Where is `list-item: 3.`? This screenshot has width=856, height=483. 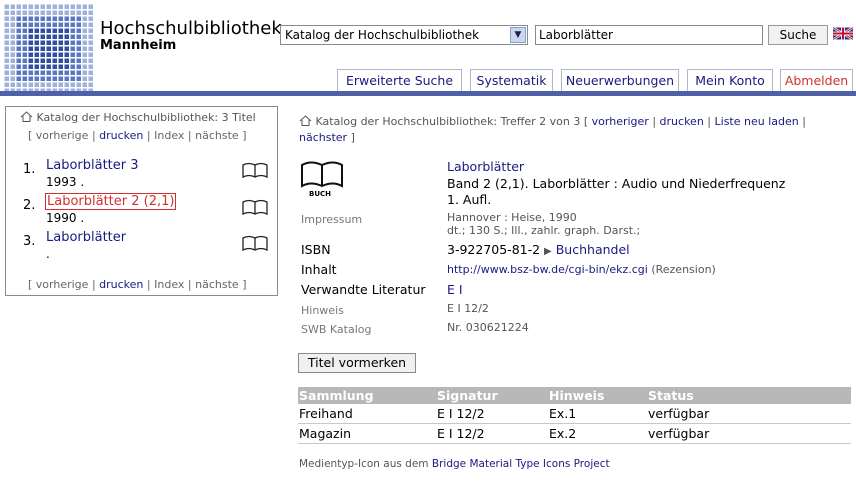
list-item: 3. is located at coordinates (29, 239).